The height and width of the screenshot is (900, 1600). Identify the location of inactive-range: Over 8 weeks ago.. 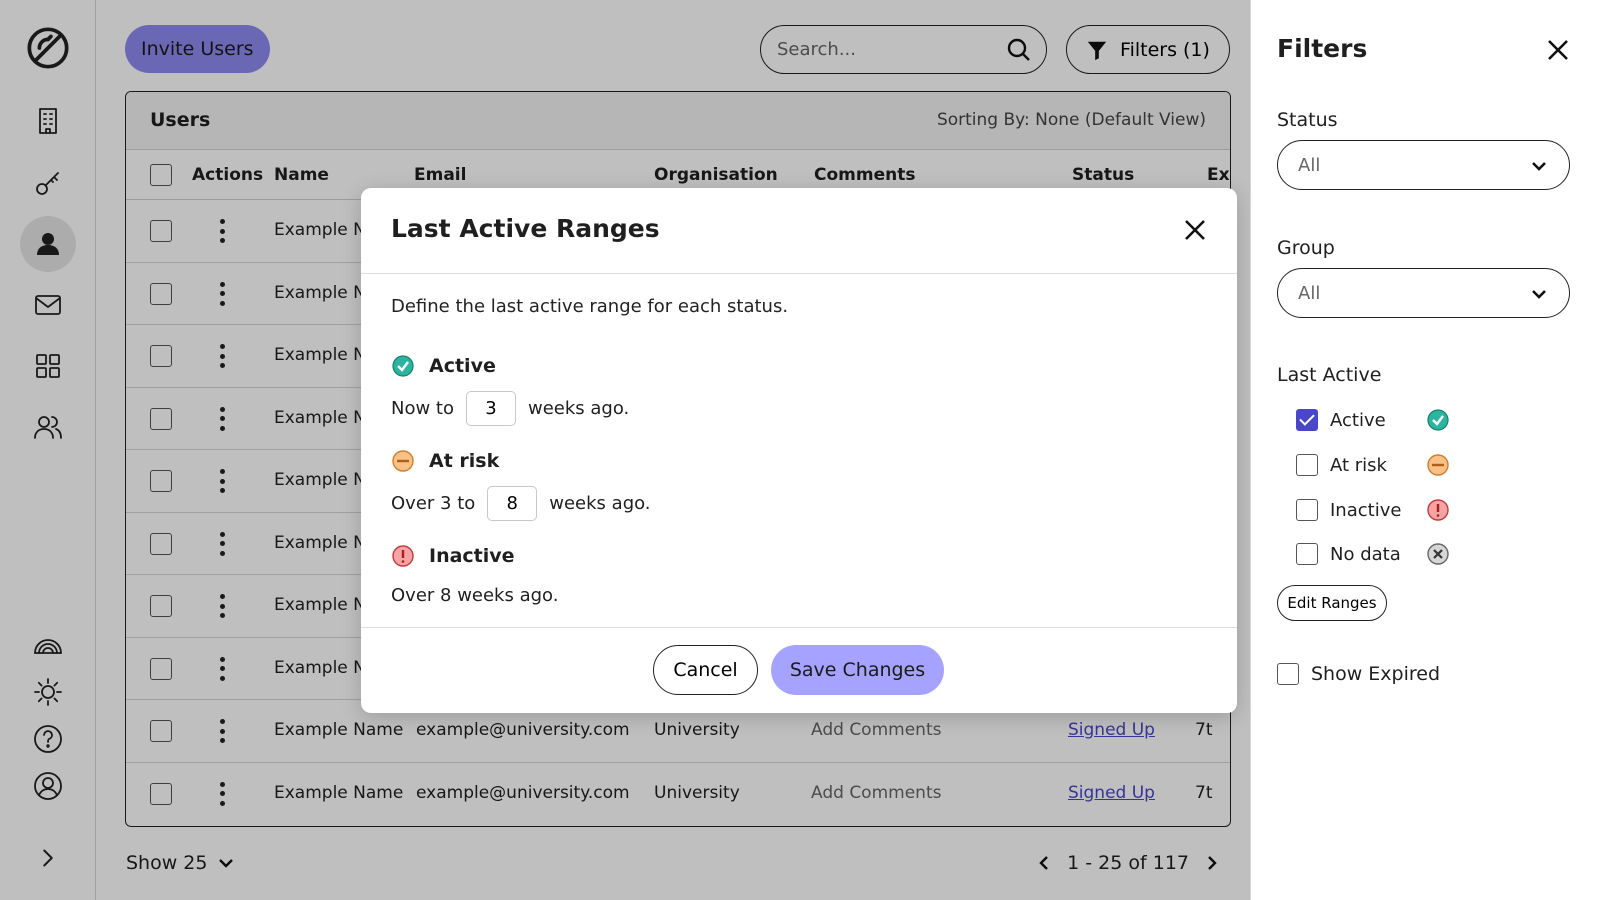
(474, 595).